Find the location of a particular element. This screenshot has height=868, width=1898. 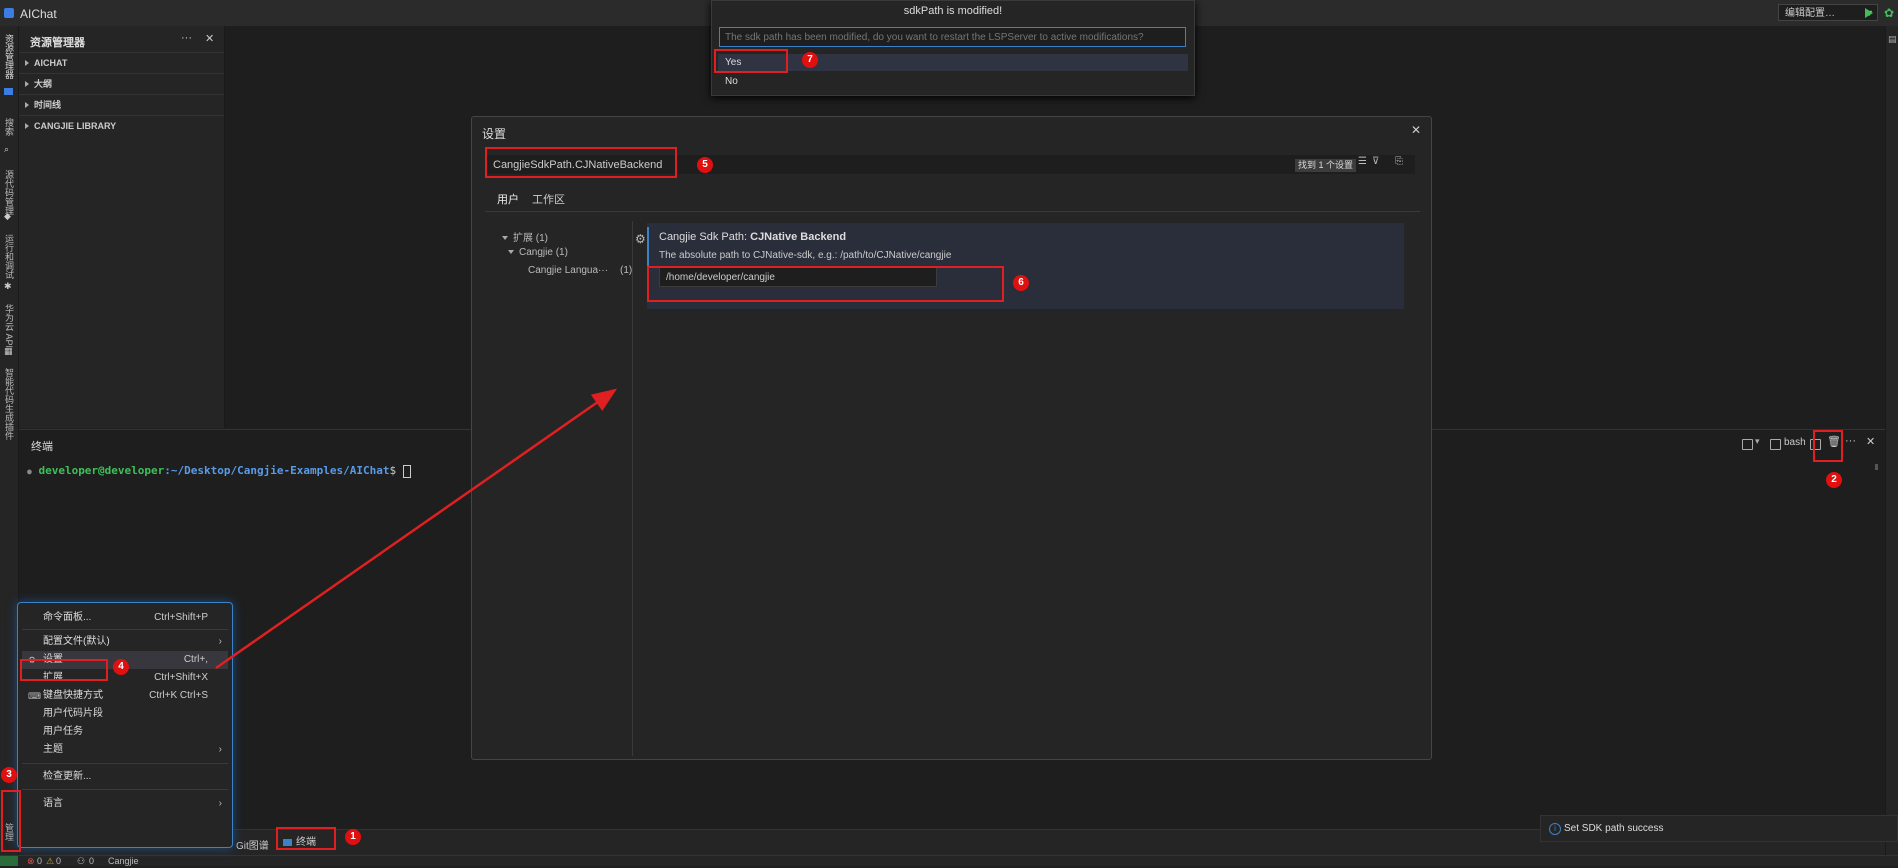

annotation-marker-1: 1 is located at coordinates (353, 837).